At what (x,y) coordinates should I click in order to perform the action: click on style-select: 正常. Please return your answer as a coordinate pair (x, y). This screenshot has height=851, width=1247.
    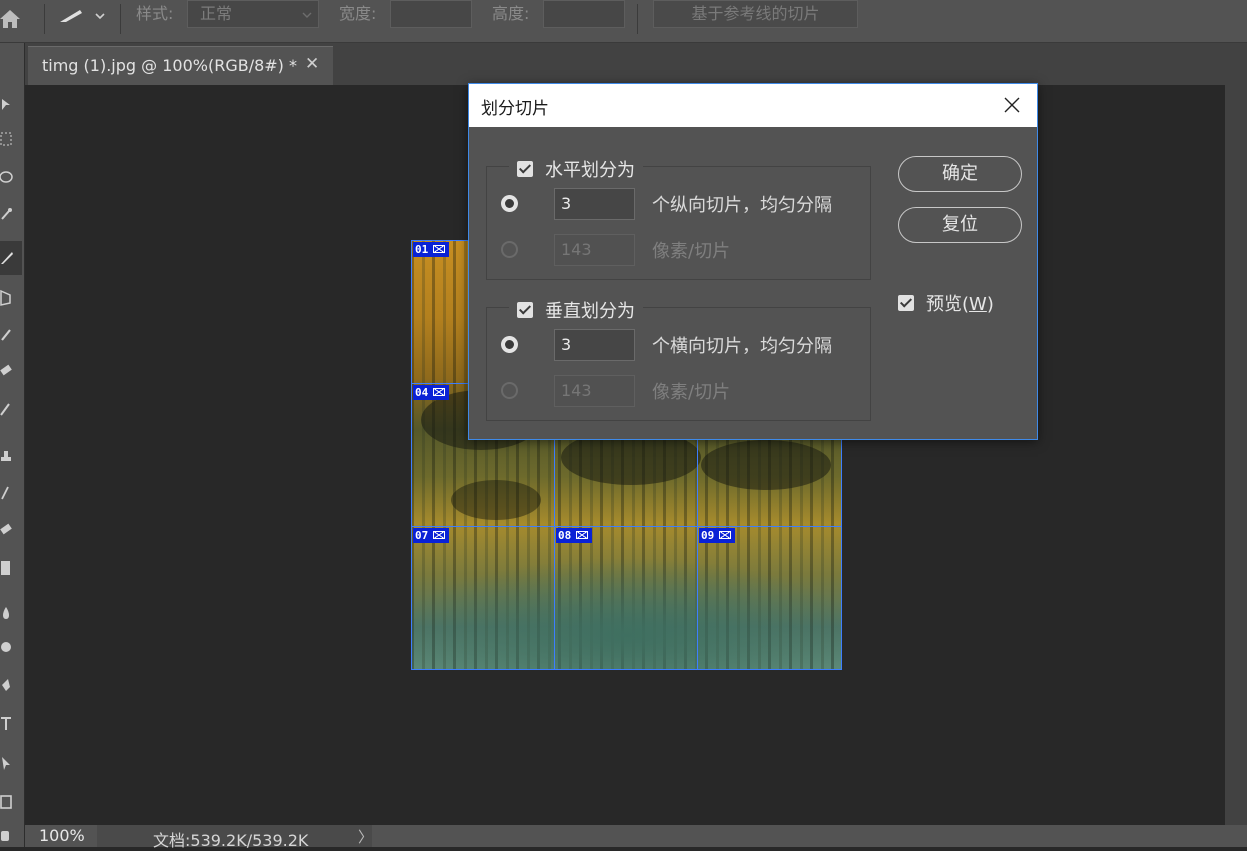
    Looking at the image, I should click on (253, 14).